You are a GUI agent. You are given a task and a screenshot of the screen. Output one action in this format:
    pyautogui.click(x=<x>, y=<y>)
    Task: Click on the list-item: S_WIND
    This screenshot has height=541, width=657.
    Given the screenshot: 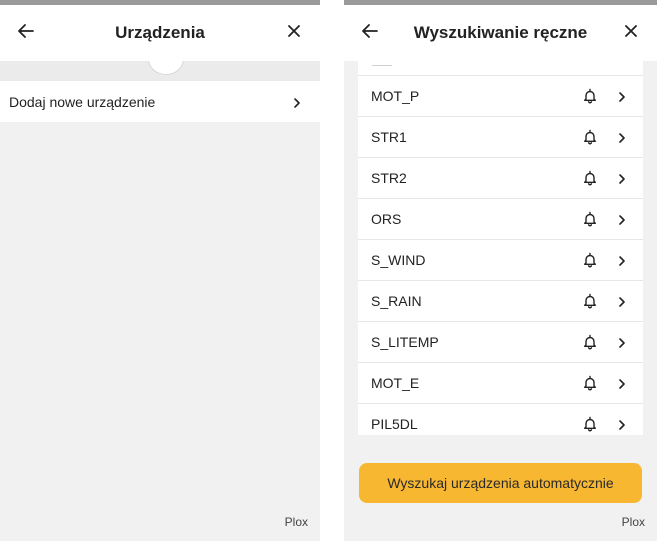 What is the action you would take?
    pyautogui.click(x=500, y=259)
    